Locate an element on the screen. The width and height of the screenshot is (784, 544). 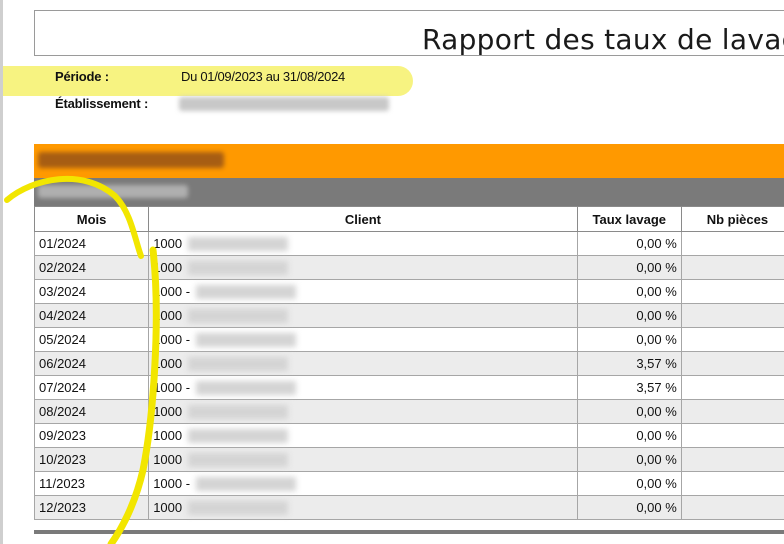
cell-mois: 01/2024 is located at coordinates (91, 243).